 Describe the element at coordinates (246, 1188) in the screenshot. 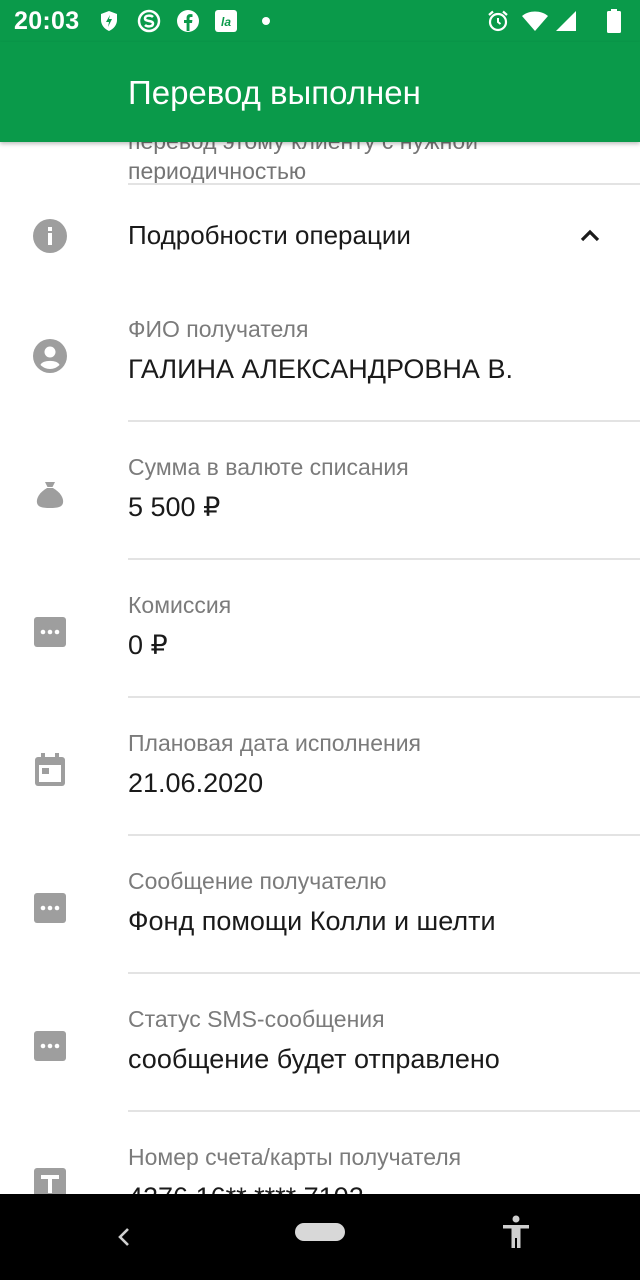

I see `detail-value: 4276 16** **** 7102` at that location.